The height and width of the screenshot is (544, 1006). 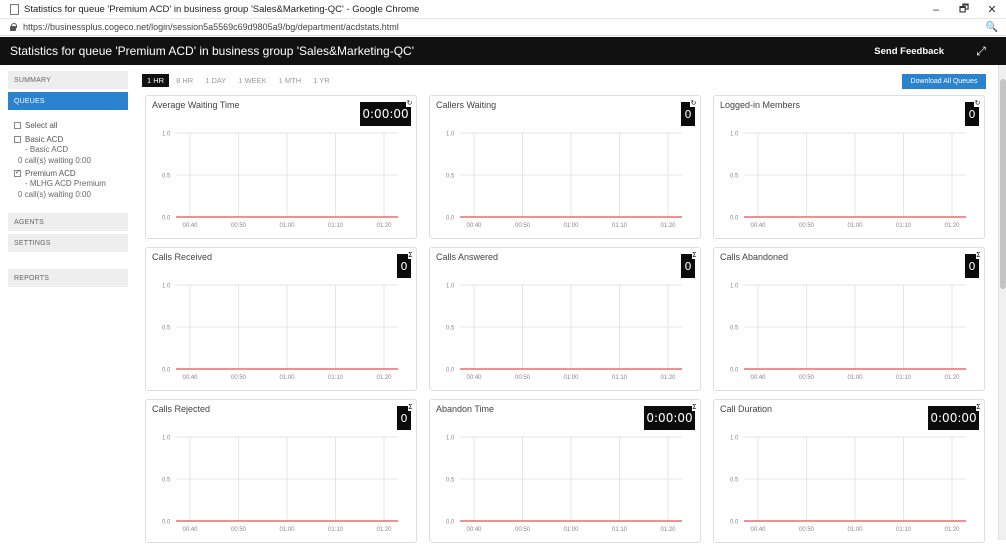 What do you see at coordinates (981, 51) in the screenshot?
I see `expand-icon: ⤢` at bounding box center [981, 51].